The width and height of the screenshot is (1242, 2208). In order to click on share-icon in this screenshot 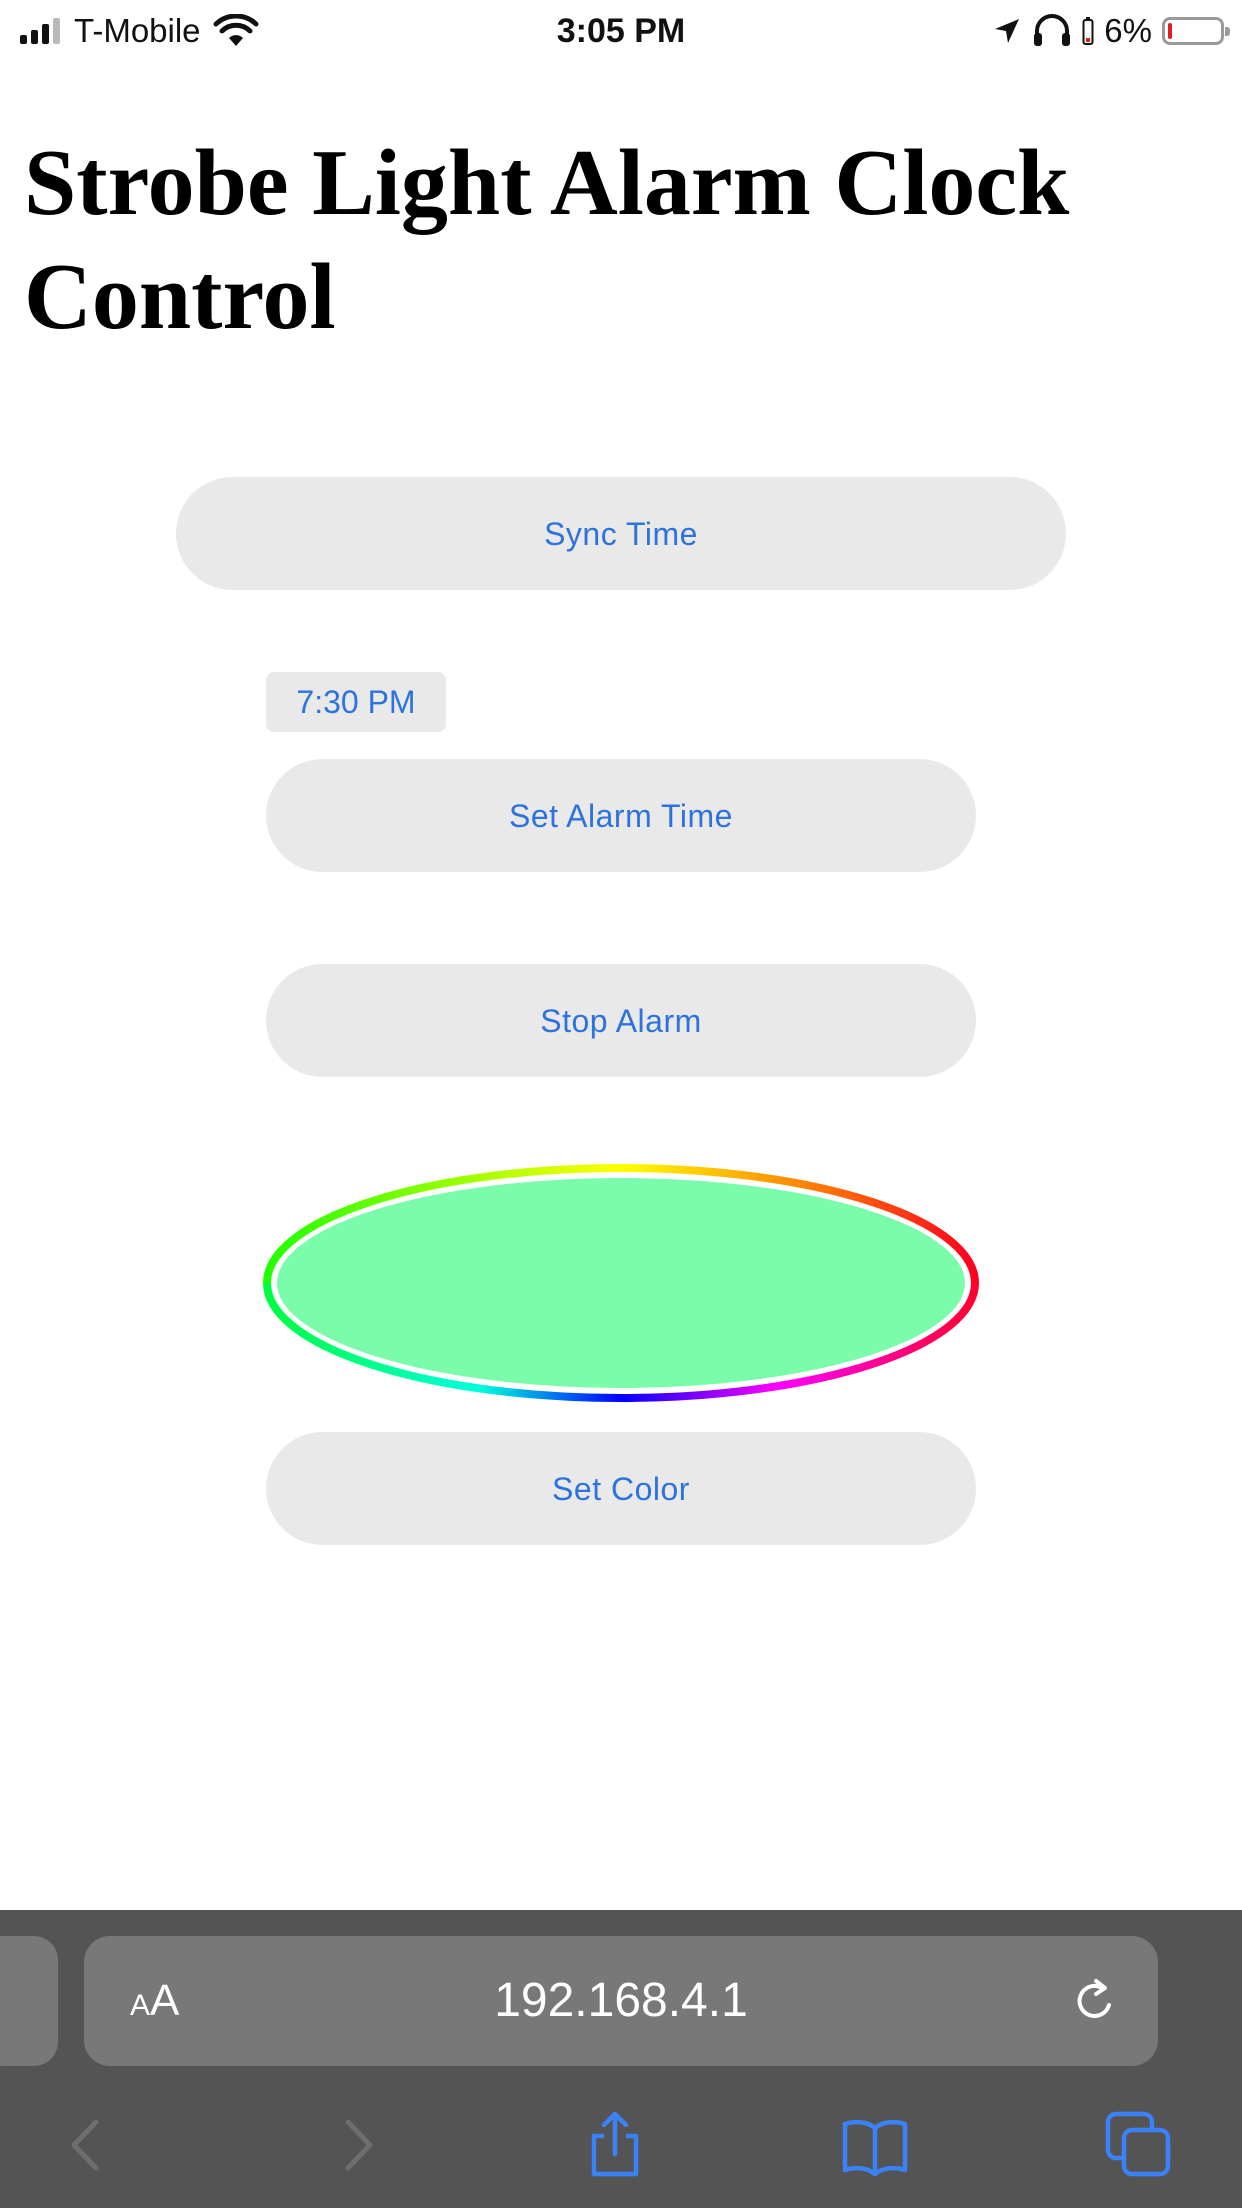, I will do `click(615, 2145)`.